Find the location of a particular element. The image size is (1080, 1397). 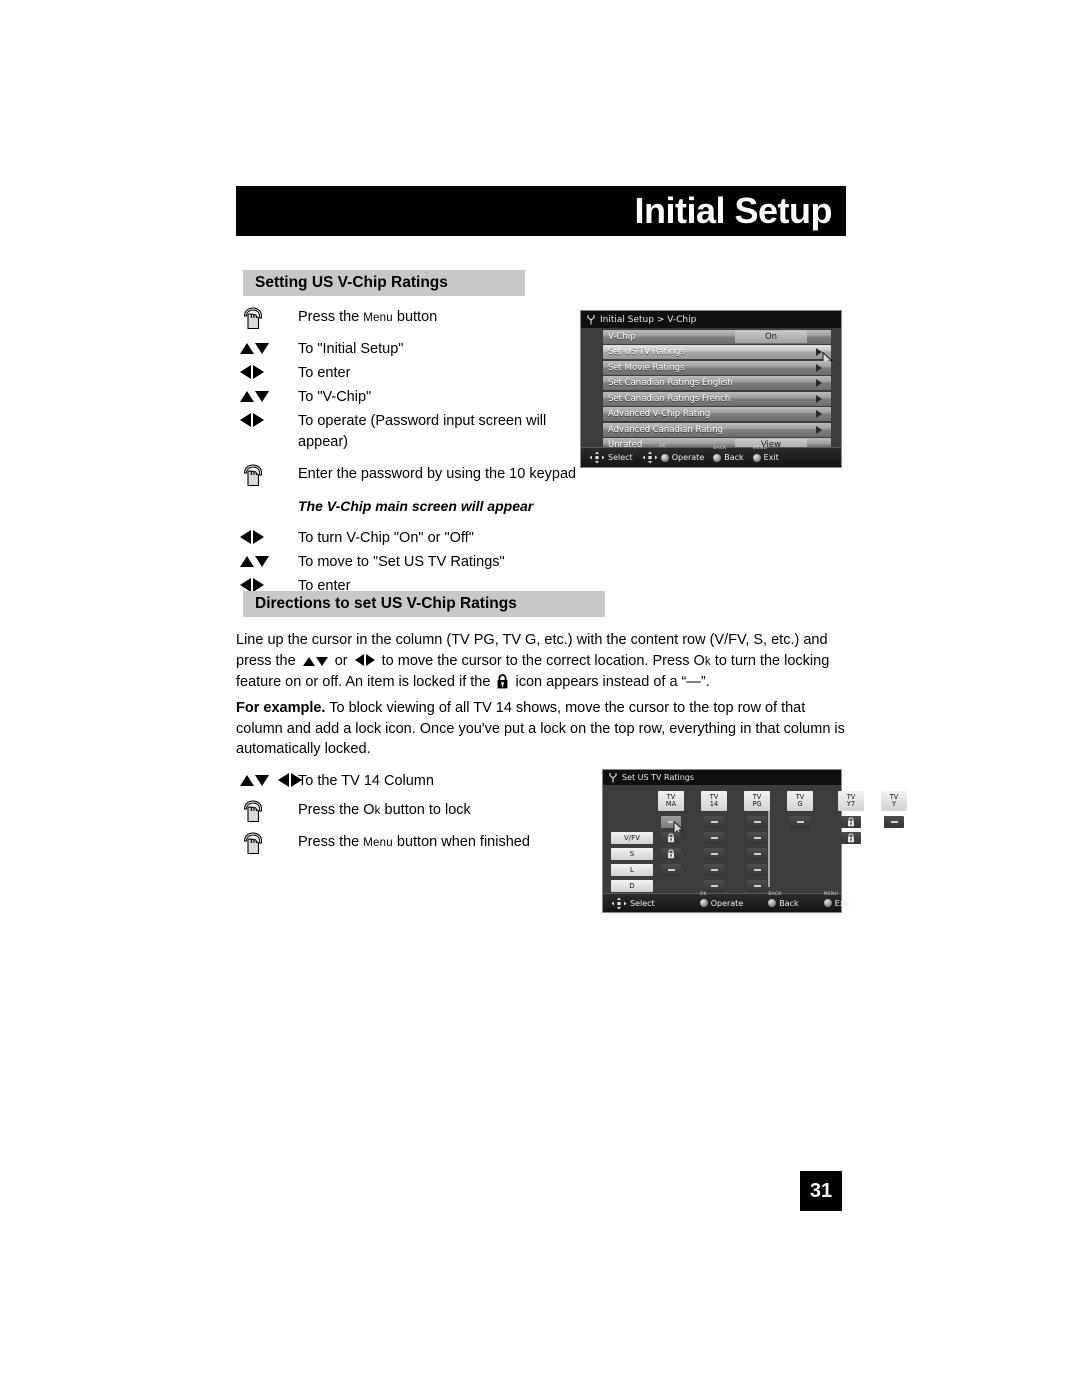

menu-item-set-us-tv-ratings: Set US TV Ratings is located at coordinates (718, 356).